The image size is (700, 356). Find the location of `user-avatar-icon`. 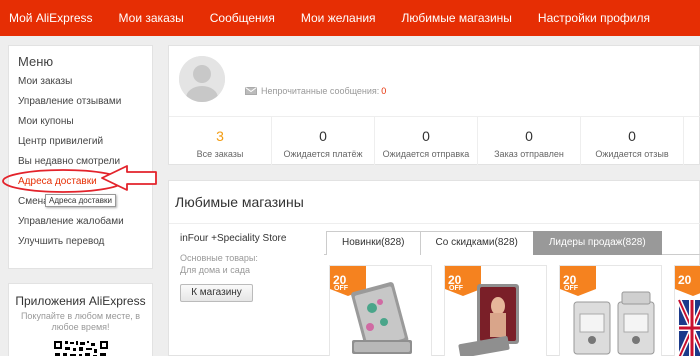

user-avatar-icon is located at coordinates (202, 79).